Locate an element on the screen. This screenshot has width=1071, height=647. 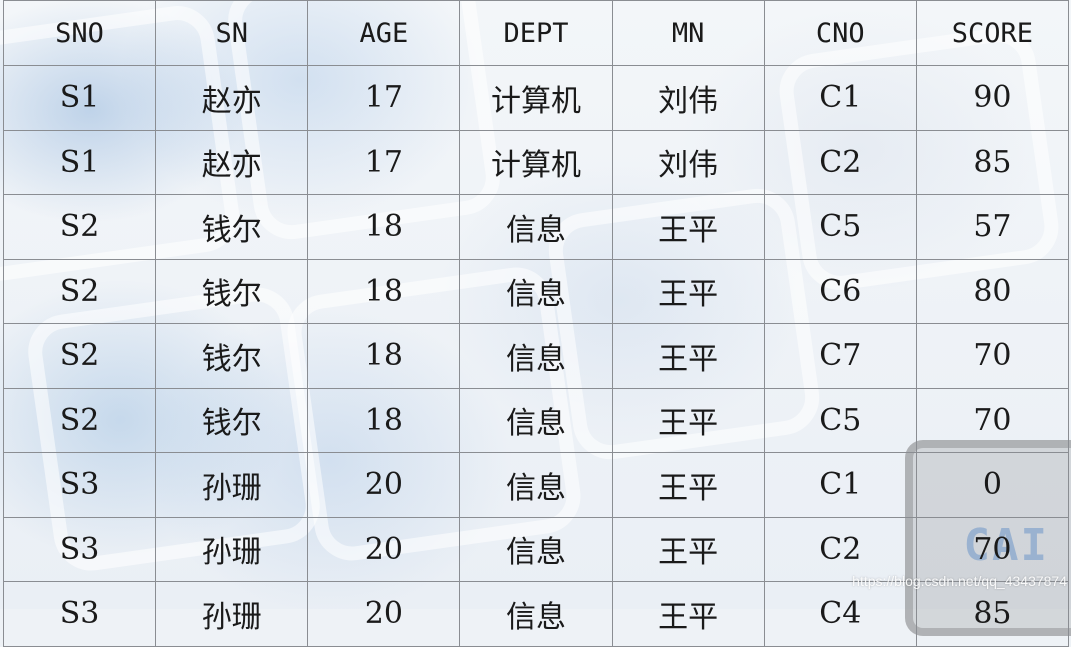
table-row: S2 钱尔 18 信息 王平 C5 70 is located at coordinates (536, 420).